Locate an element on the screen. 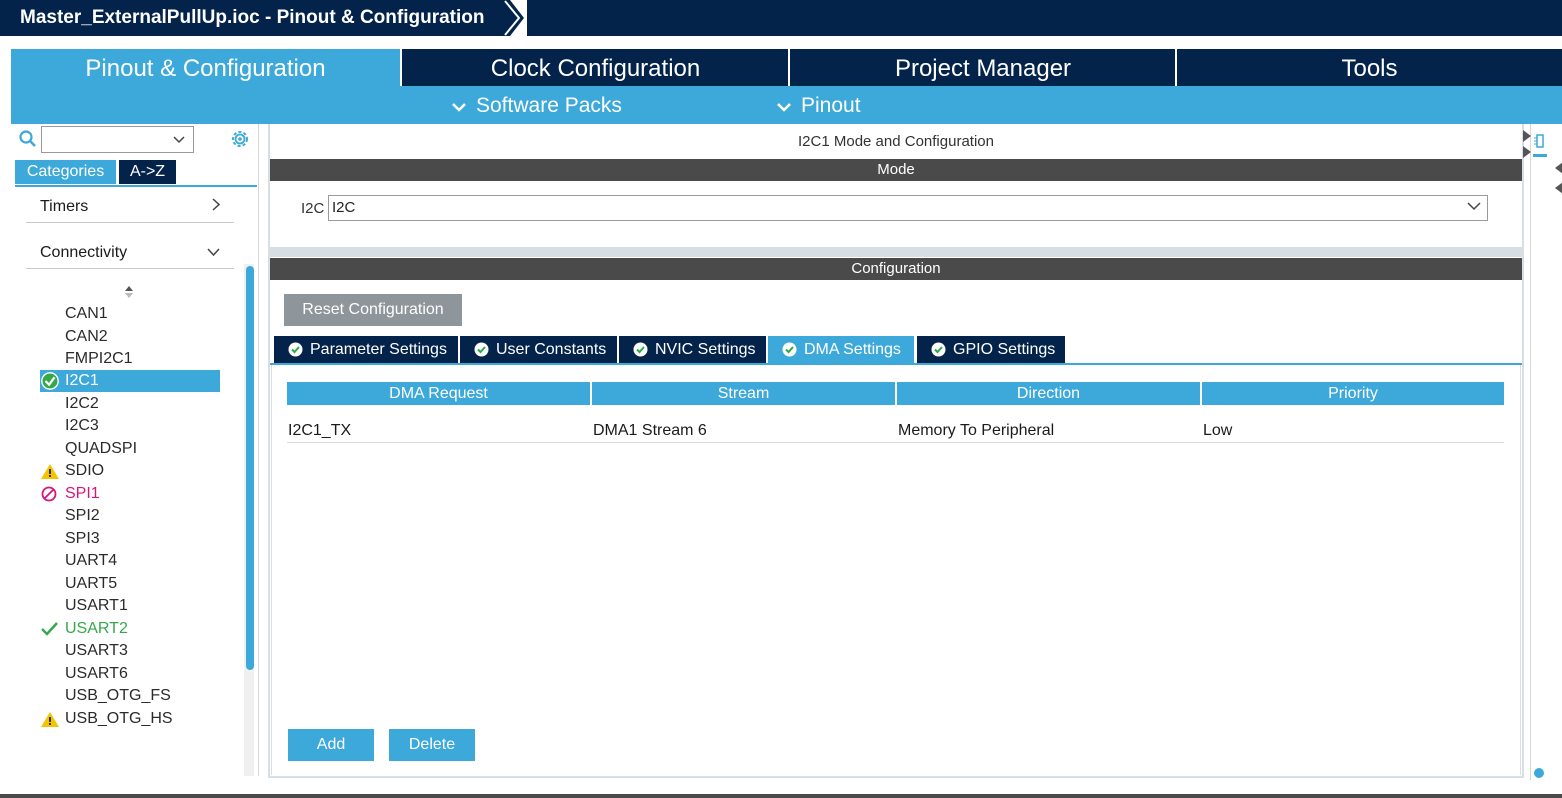 The width and height of the screenshot is (1562, 798). table-cell-priority: Low is located at coordinates (1353, 430).